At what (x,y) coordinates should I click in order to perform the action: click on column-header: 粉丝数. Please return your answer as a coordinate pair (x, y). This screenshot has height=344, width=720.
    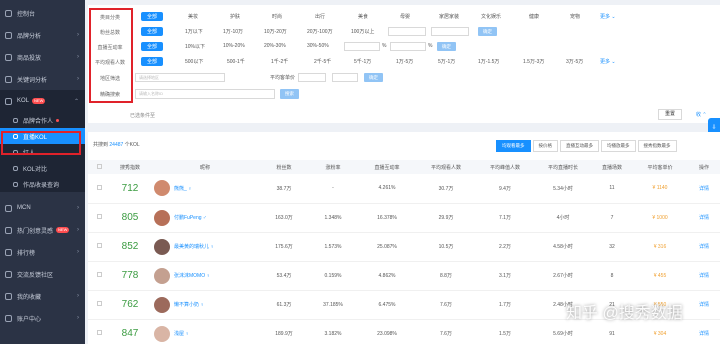
    Looking at the image, I should click on (284, 167).